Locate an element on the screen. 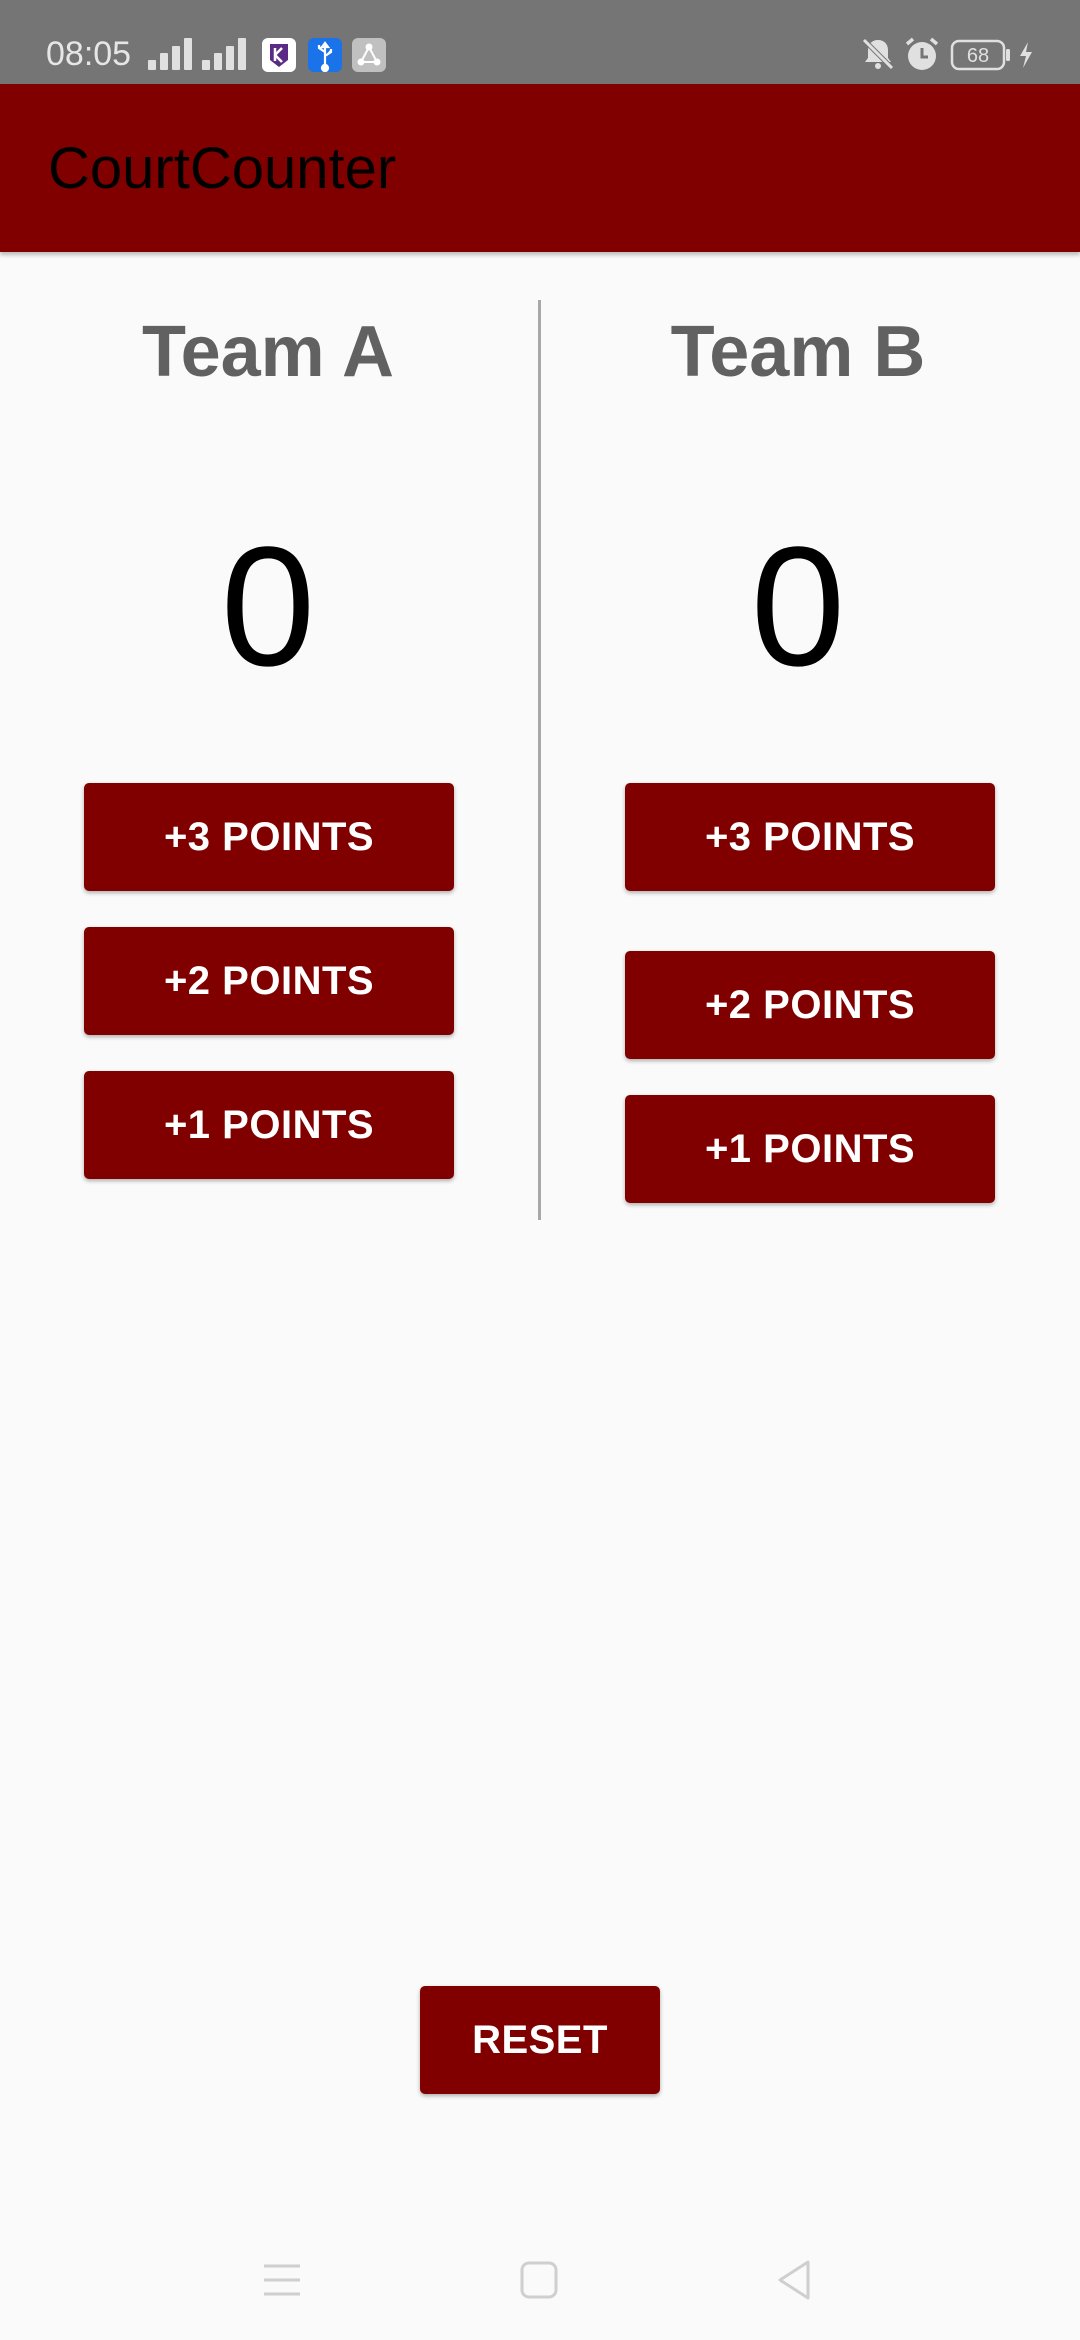 The height and width of the screenshot is (2340, 1080). home-icon is located at coordinates (539, 2282).